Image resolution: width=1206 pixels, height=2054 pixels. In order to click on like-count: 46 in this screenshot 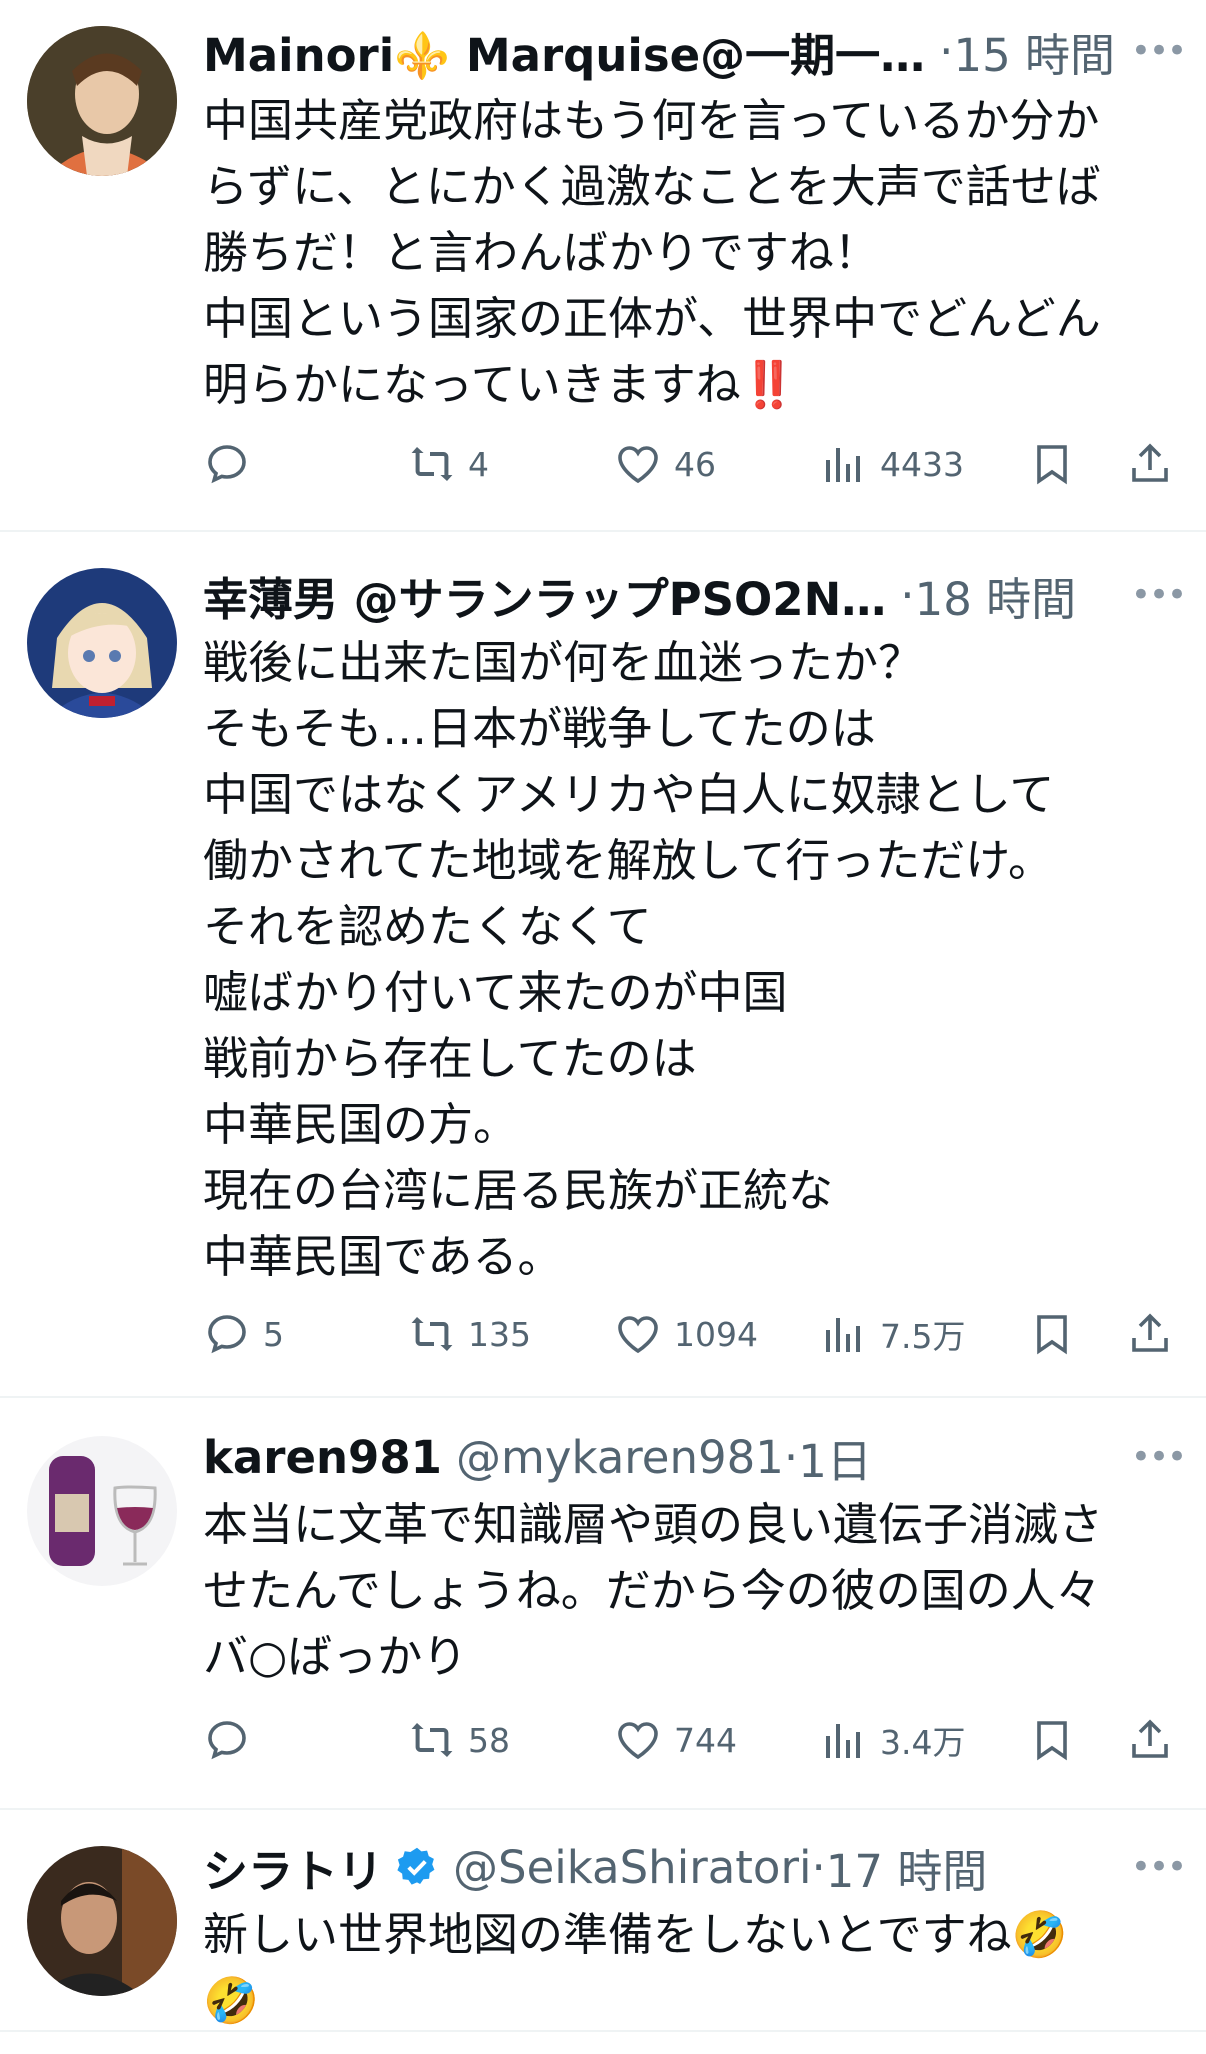, I will do `click(695, 464)`.